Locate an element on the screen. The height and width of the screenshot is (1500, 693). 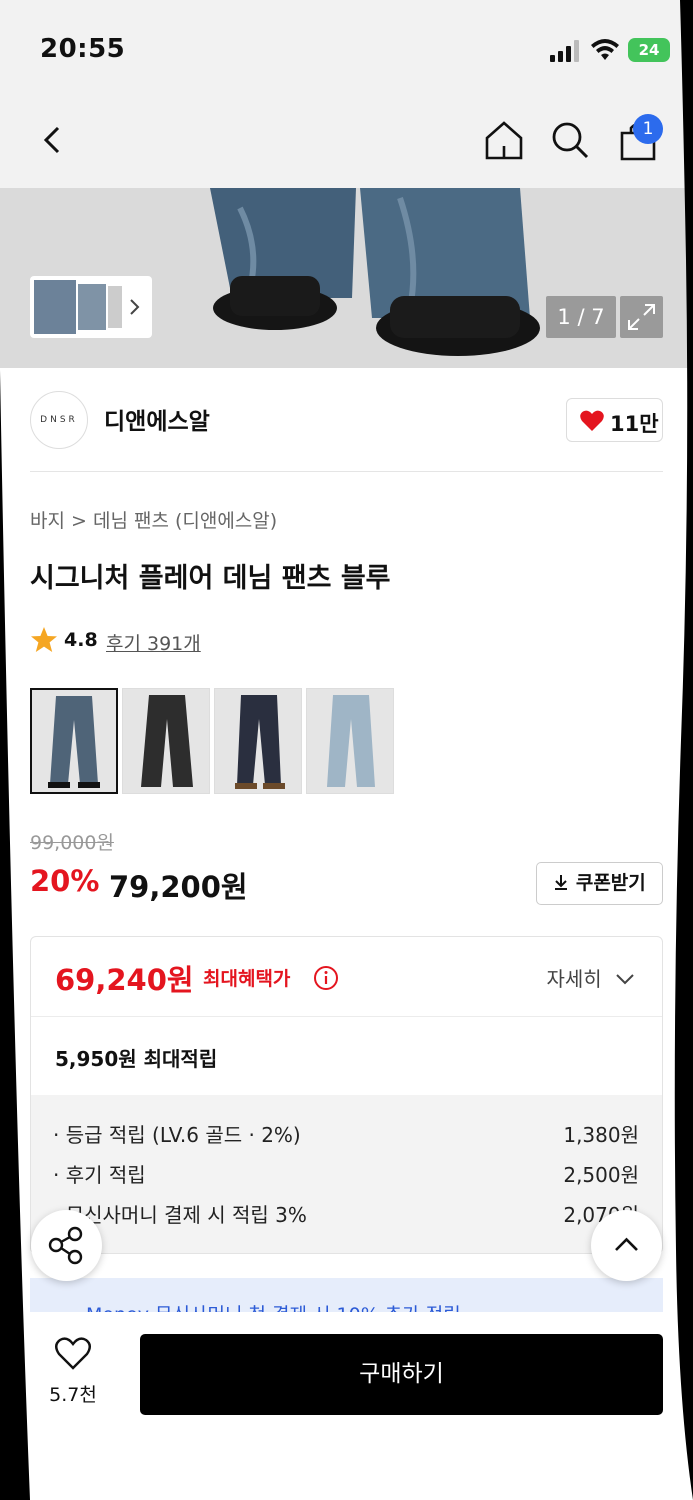
max-benefit-label: 최대혜택가 is located at coordinates (247, 979).